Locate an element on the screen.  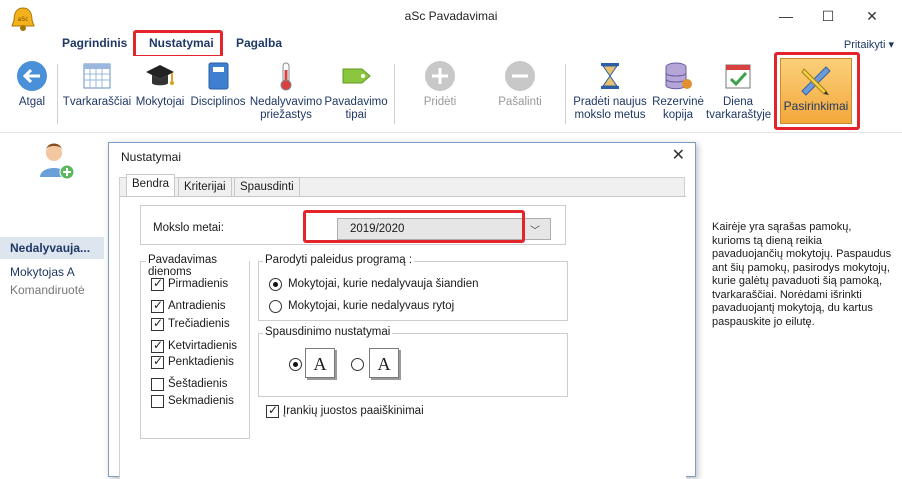
left-panel: Nedalyvauja... Mokytojas A Komandiruotė is located at coordinates (52, 305).